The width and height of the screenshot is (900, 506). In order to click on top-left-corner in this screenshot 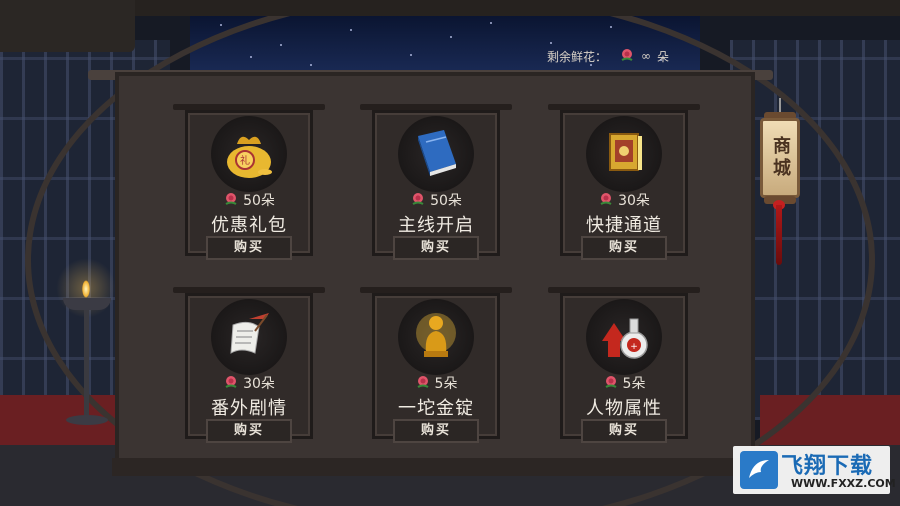, I will do `click(67, 26)`.